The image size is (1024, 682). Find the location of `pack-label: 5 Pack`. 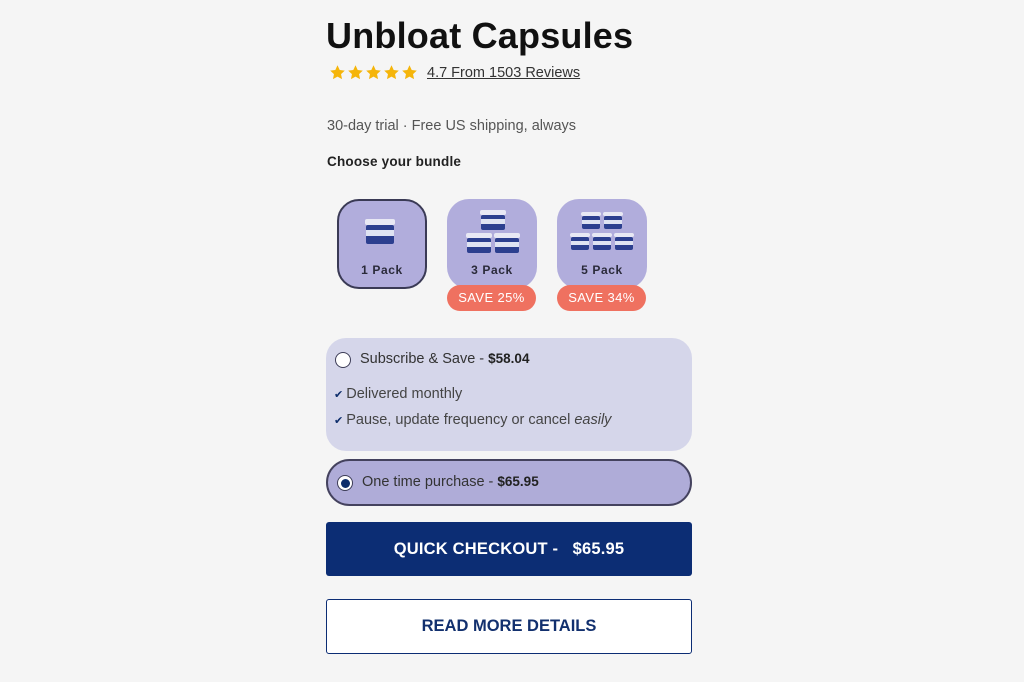

pack-label: 5 Pack is located at coordinates (602, 270).